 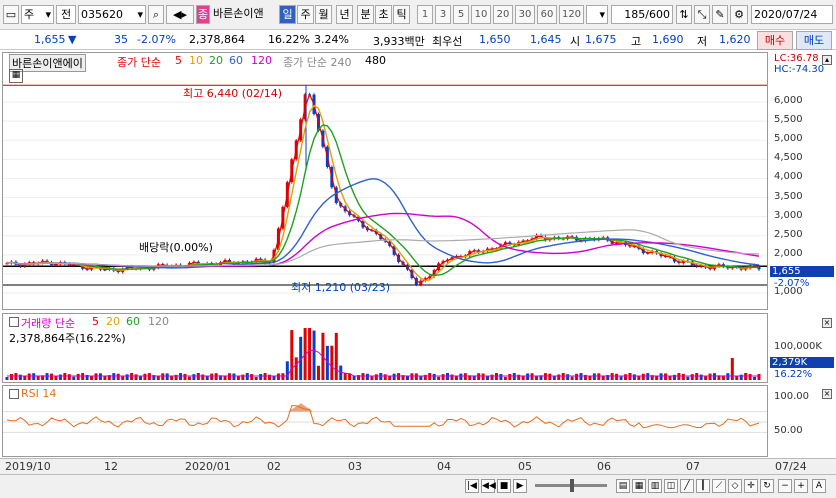 I want to click on sell-button: 매도, so click(x=814, y=40).